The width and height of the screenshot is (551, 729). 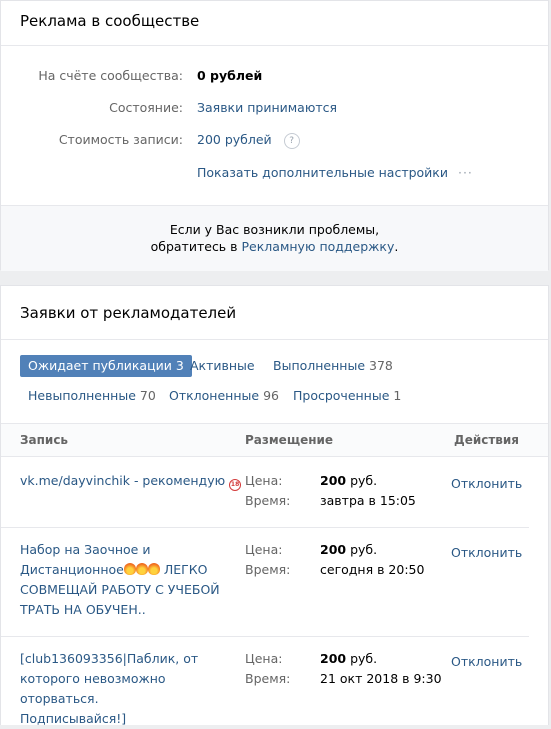 I want to click on post-line: СОВМЕЩАЙ РАБОТУ С УЧЕБОЙ, so click(x=120, y=589).